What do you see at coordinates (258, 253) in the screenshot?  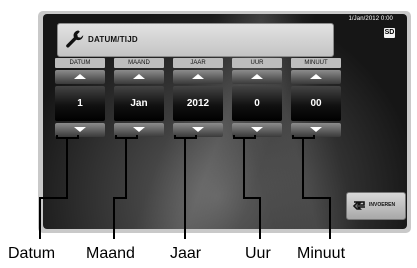 I see `callout-label-uur: Uur` at bounding box center [258, 253].